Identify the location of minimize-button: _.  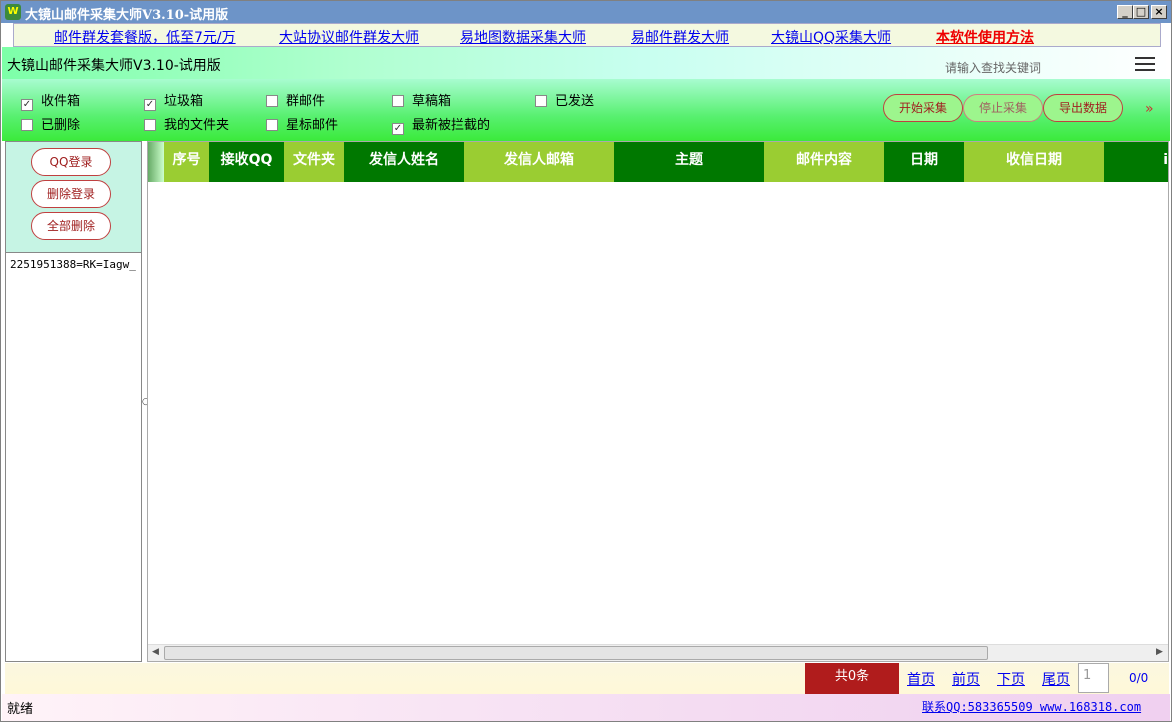
(1125, 12).